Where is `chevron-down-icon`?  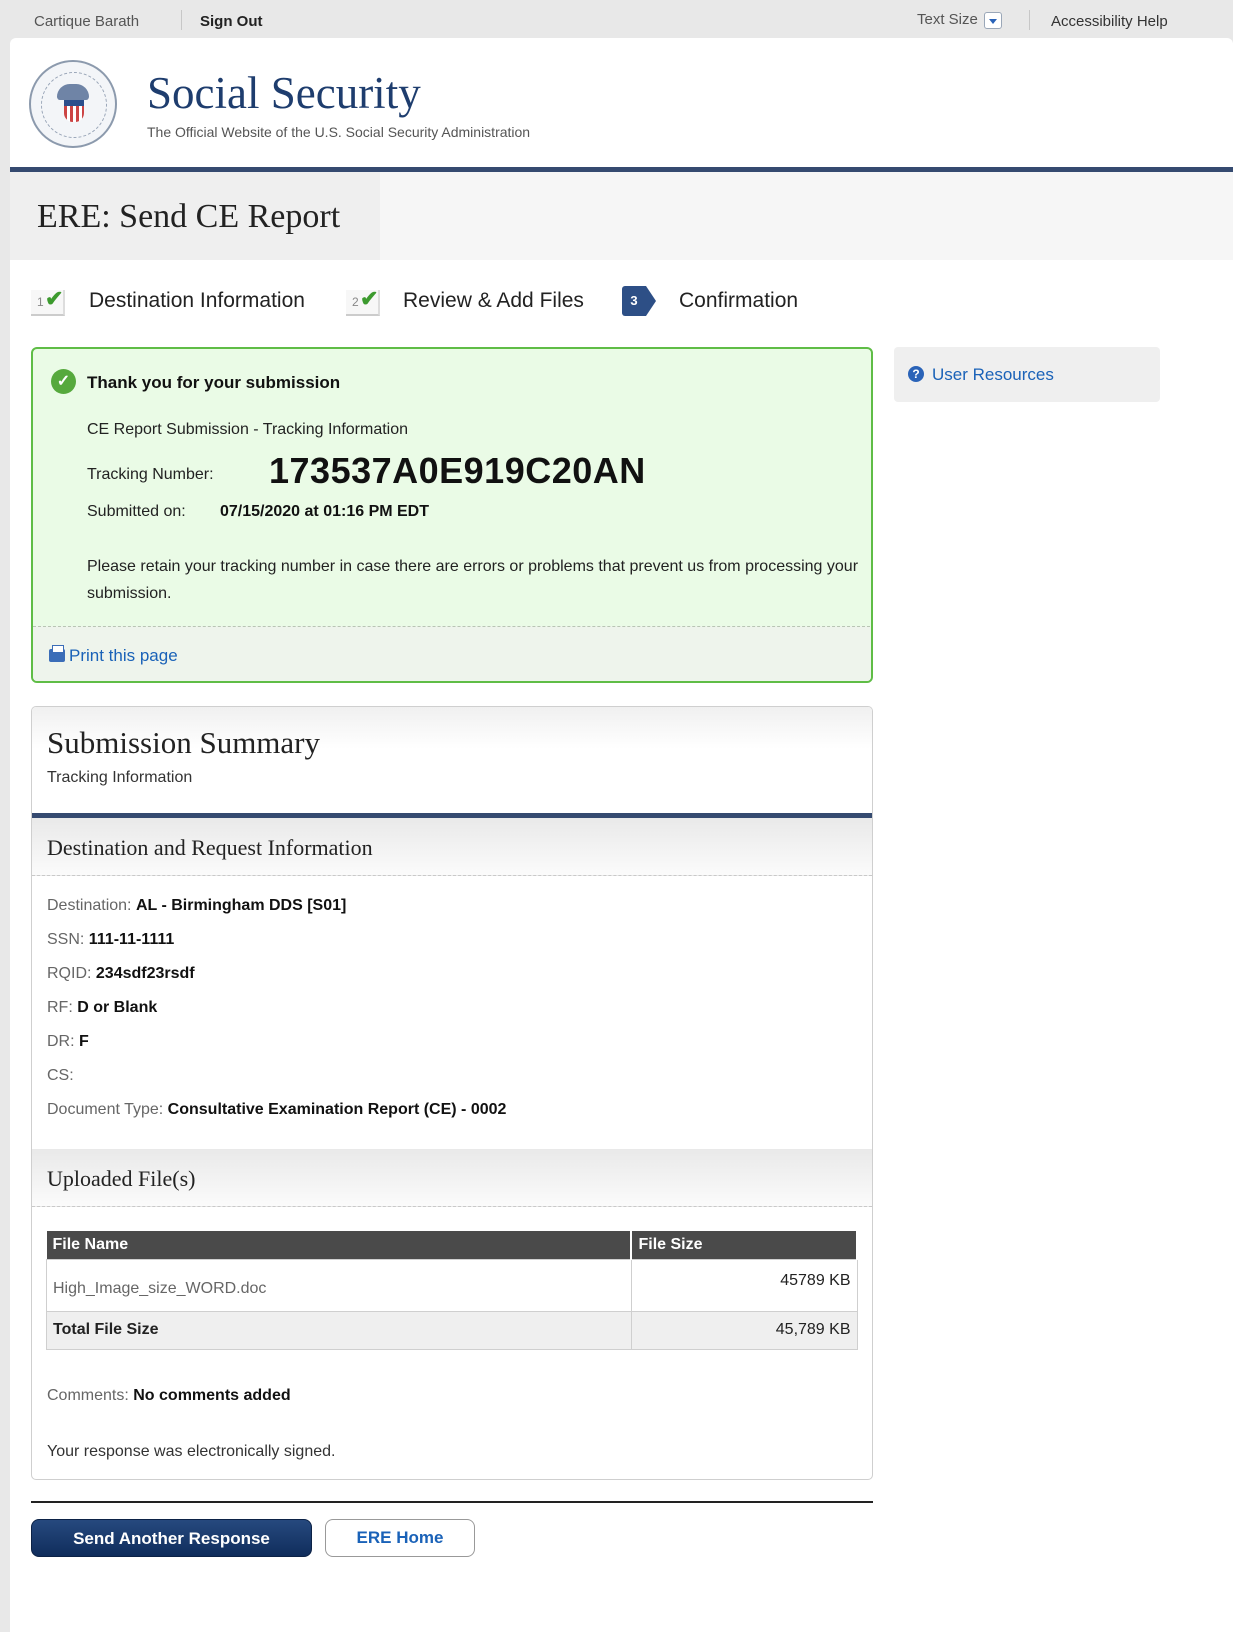 chevron-down-icon is located at coordinates (992, 20).